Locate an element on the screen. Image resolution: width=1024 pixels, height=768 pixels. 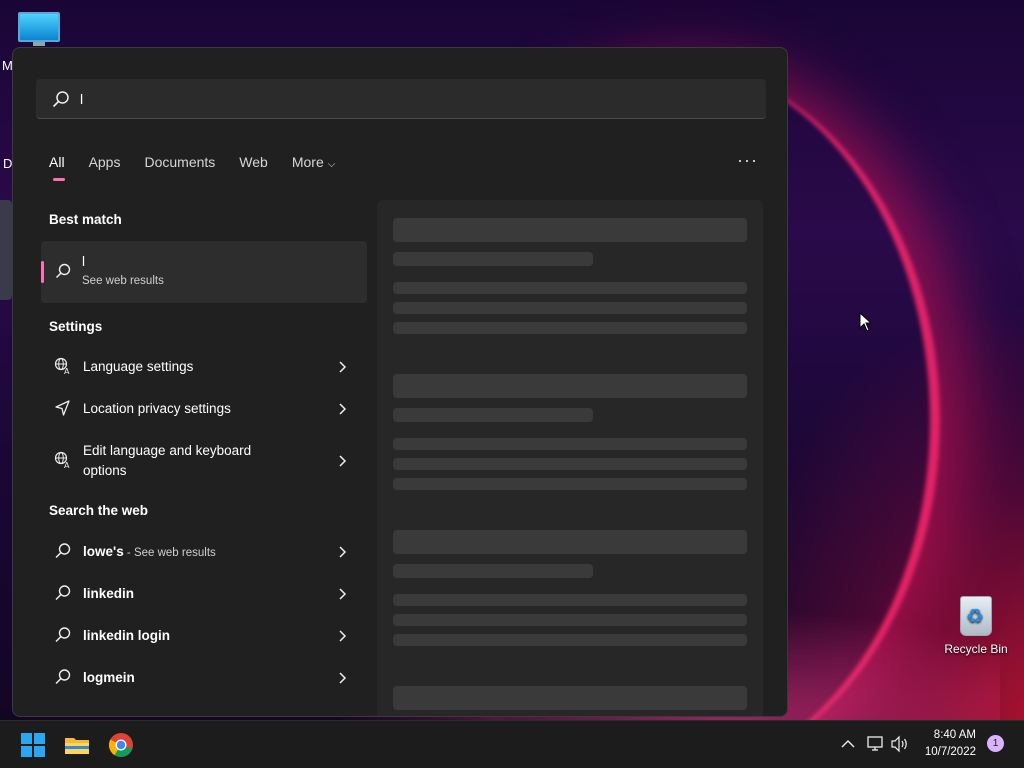
web-suggestion-linkedin-login: linkedin login is located at coordinates (204, 642).